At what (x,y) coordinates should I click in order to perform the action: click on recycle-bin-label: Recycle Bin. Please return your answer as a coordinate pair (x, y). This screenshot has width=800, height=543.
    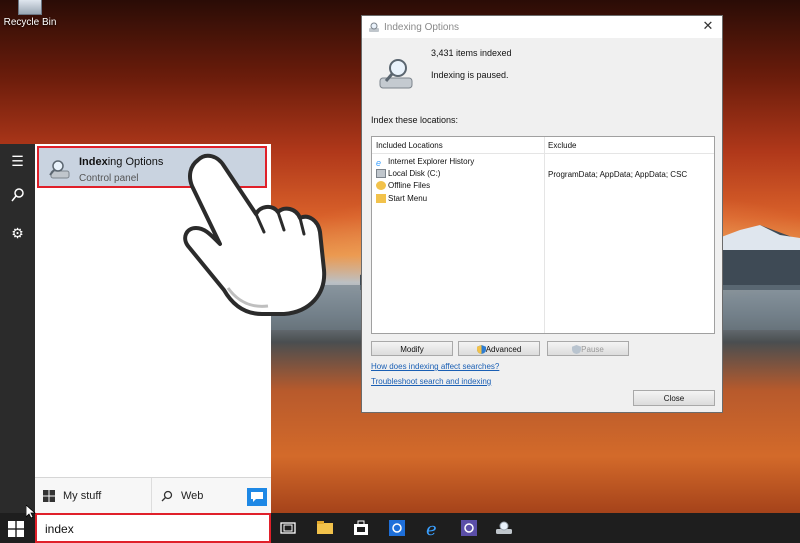
    Looking at the image, I should click on (30, 22).